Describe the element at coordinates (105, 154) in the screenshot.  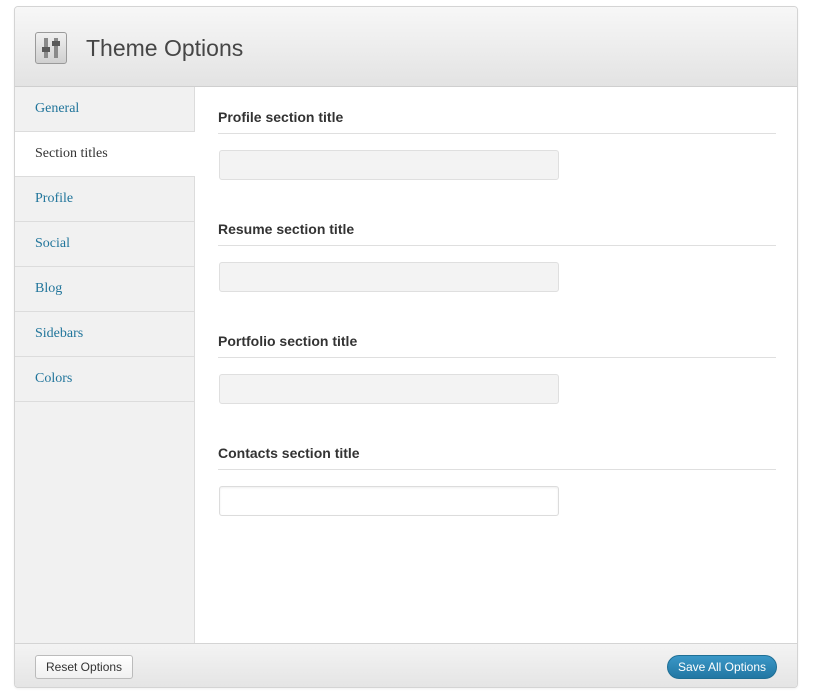
I see `sidebar-item-section-titles: Section titles` at that location.